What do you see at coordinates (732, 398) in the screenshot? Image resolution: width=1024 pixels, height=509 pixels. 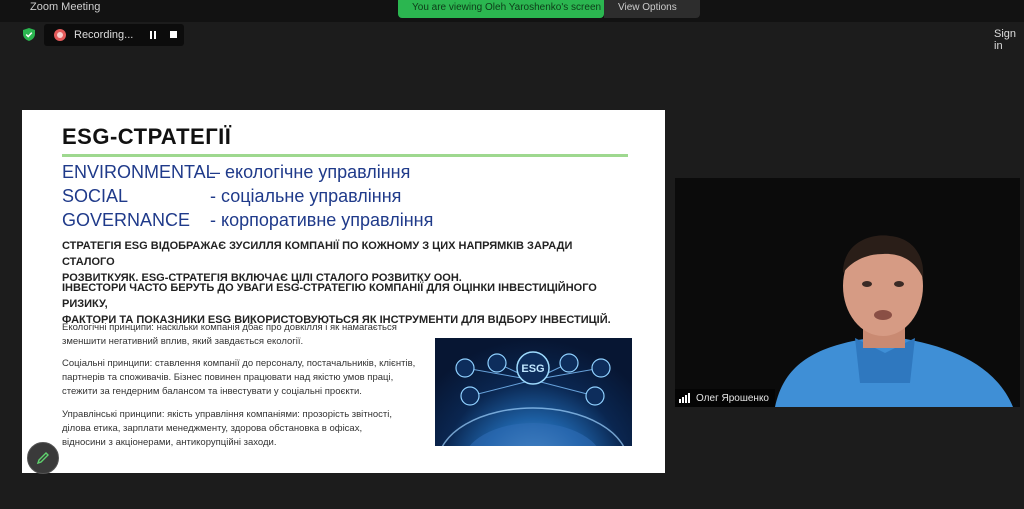 I see `participant-name: Олег Ярошенко` at bounding box center [732, 398].